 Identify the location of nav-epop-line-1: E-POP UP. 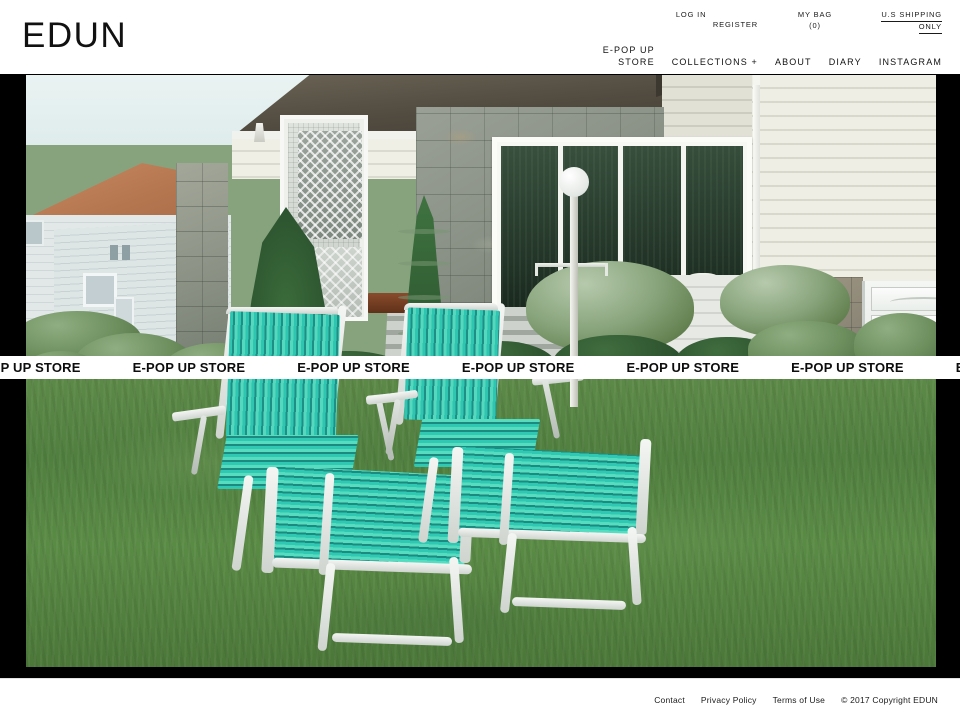
(628, 50).